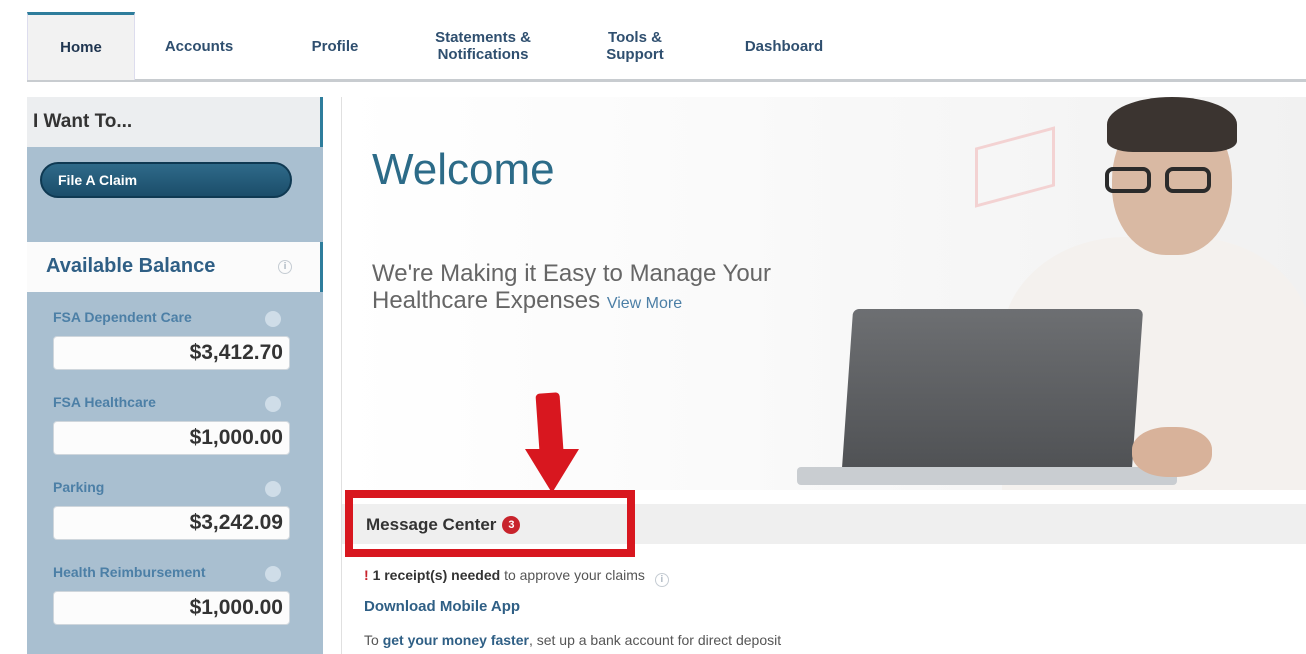  I want to click on get-money-faster-link: get your money faster, so click(456, 640).